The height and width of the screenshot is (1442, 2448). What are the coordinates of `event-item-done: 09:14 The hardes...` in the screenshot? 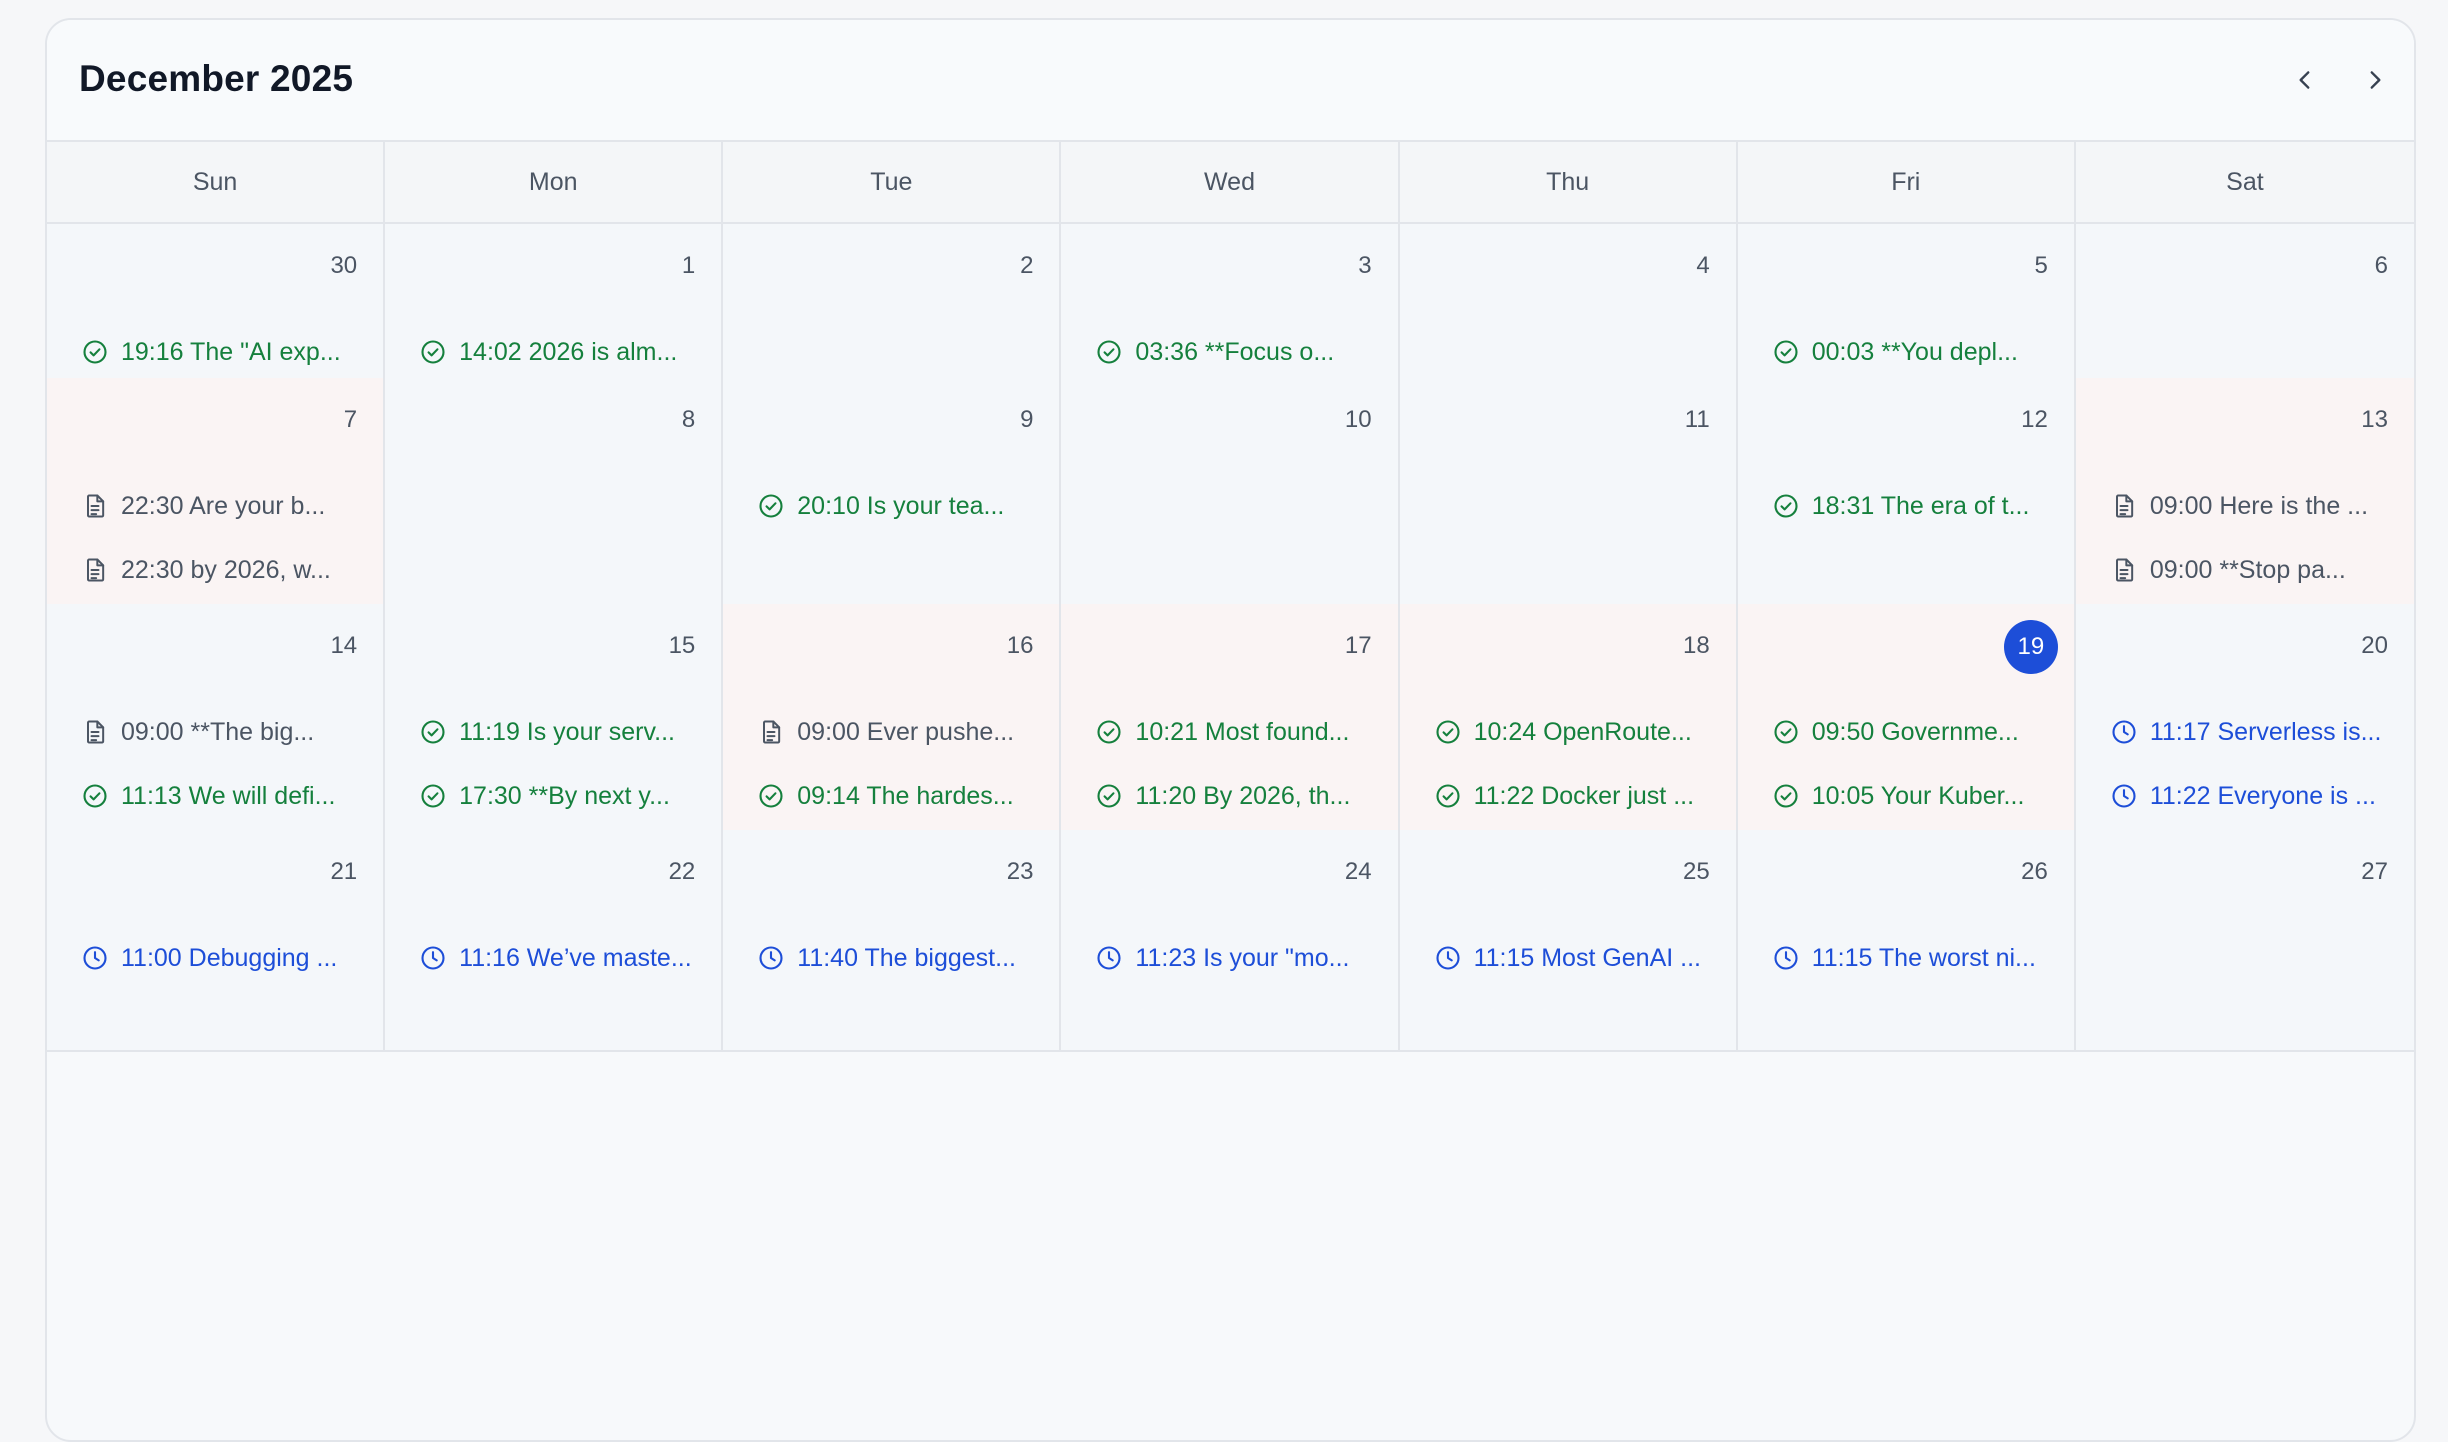 It's located at (897, 796).